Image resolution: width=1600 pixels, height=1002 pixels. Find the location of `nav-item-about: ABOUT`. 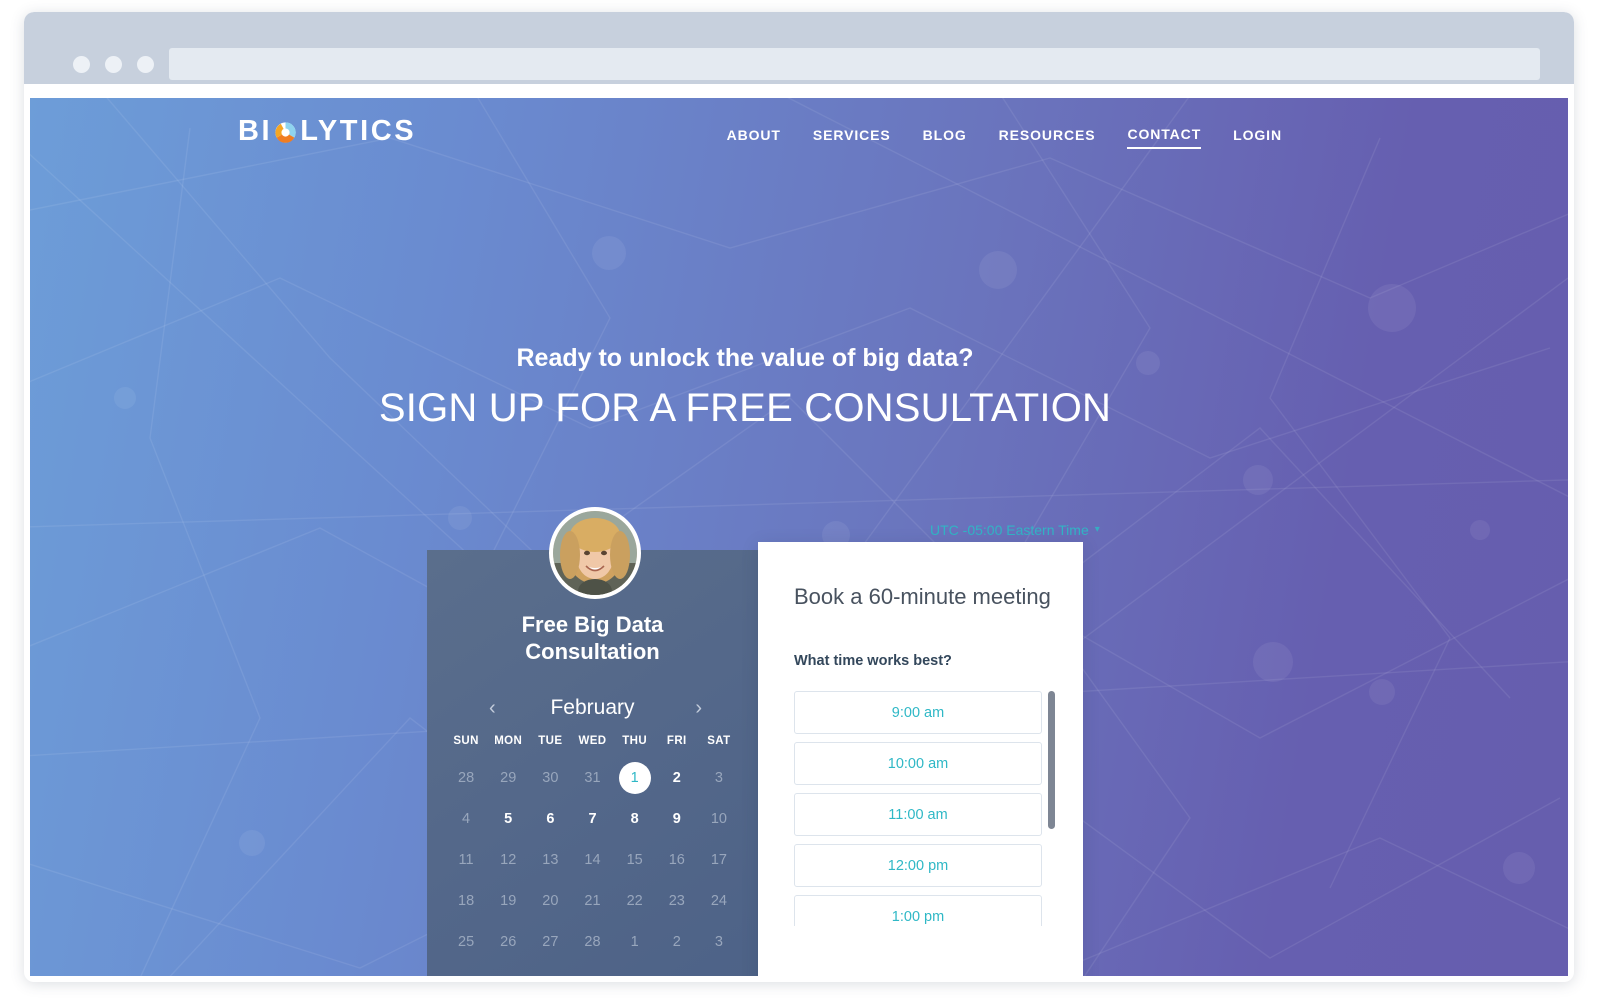

nav-item-about: ABOUT is located at coordinates (754, 137).